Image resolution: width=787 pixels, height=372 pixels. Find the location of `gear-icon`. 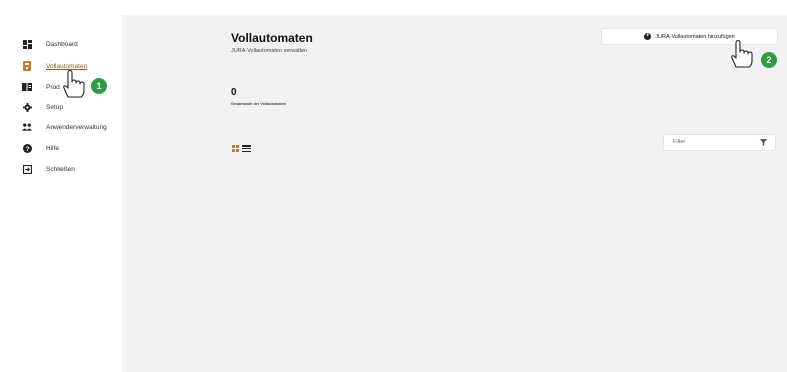

gear-icon is located at coordinates (27, 107).